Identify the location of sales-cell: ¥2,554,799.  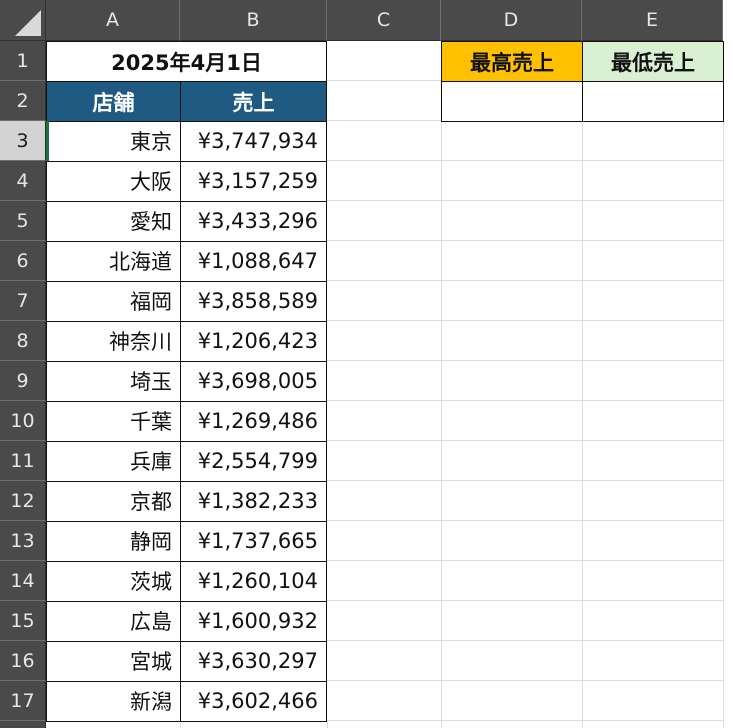
(253, 461).